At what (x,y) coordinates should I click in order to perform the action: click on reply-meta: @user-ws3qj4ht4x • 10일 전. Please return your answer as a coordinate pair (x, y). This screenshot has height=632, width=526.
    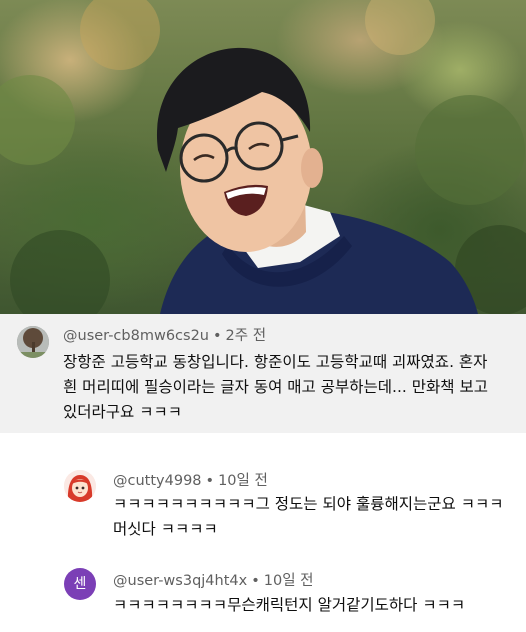
    Looking at the image, I should click on (213, 579).